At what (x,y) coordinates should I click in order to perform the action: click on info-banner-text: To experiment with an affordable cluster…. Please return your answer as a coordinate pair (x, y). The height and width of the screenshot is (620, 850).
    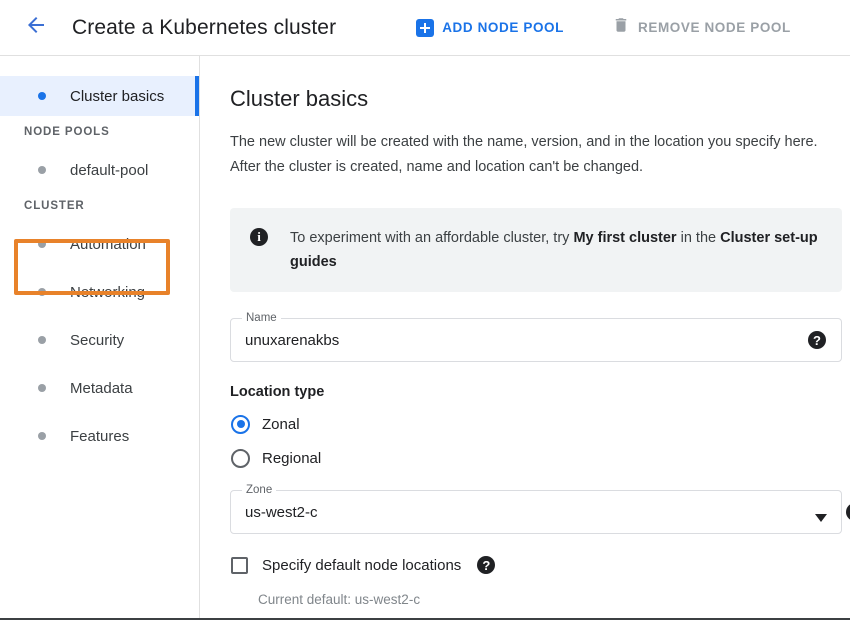
    Looking at the image, I should click on (555, 250).